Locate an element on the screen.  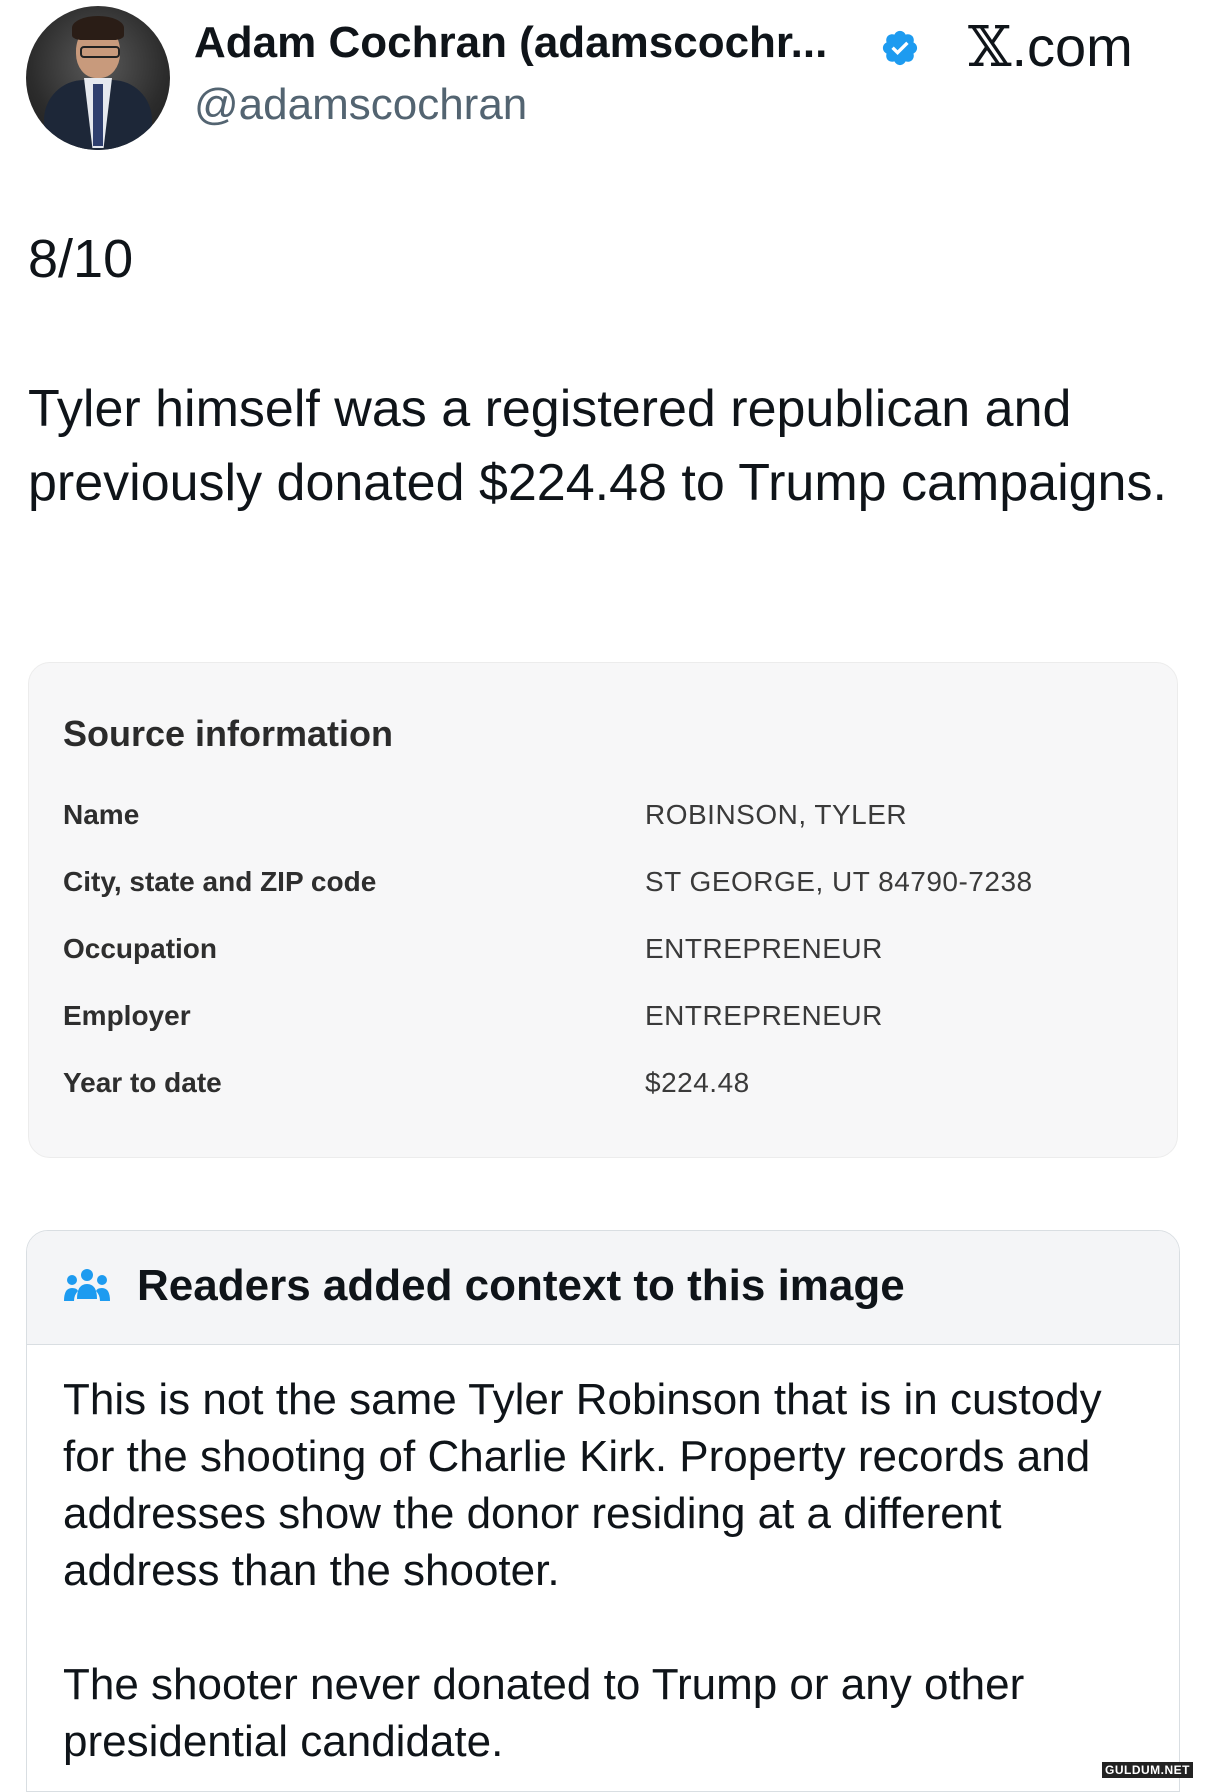
x-logo-icon: 𝕏 is located at coordinates (990, 47).